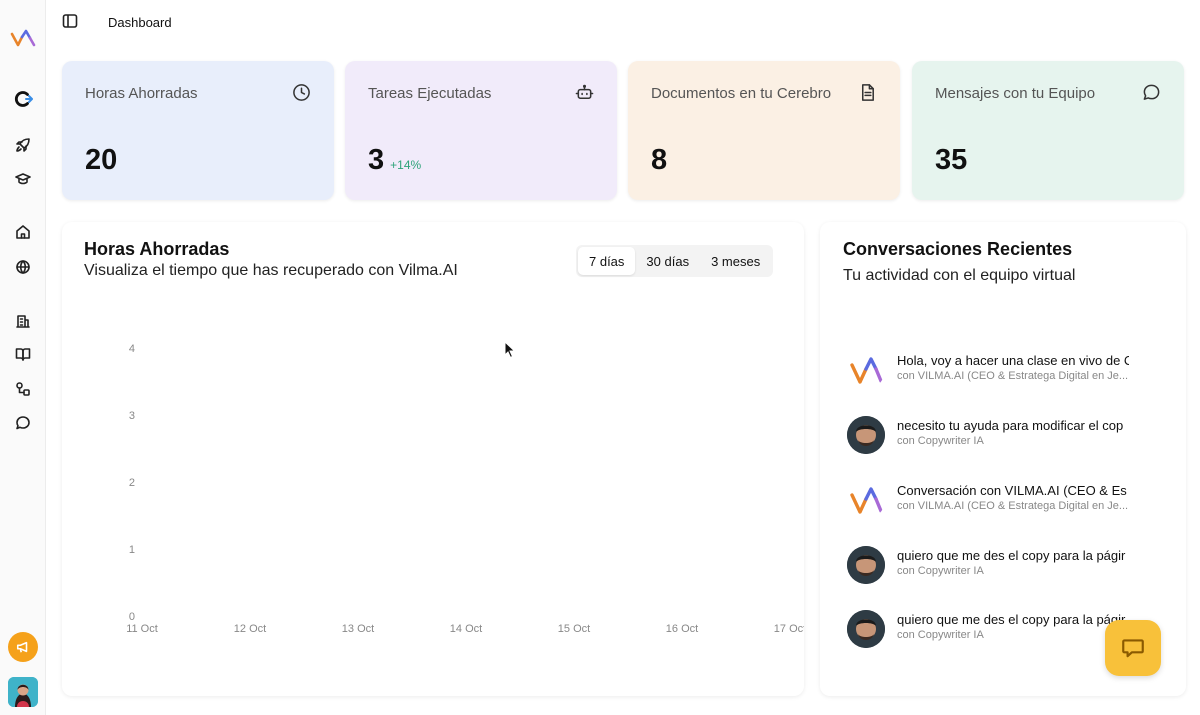  What do you see at coordinates (623, 23) in the screenshot?
I see `top-bar: Dashboard` at bounding box center [623, 23].